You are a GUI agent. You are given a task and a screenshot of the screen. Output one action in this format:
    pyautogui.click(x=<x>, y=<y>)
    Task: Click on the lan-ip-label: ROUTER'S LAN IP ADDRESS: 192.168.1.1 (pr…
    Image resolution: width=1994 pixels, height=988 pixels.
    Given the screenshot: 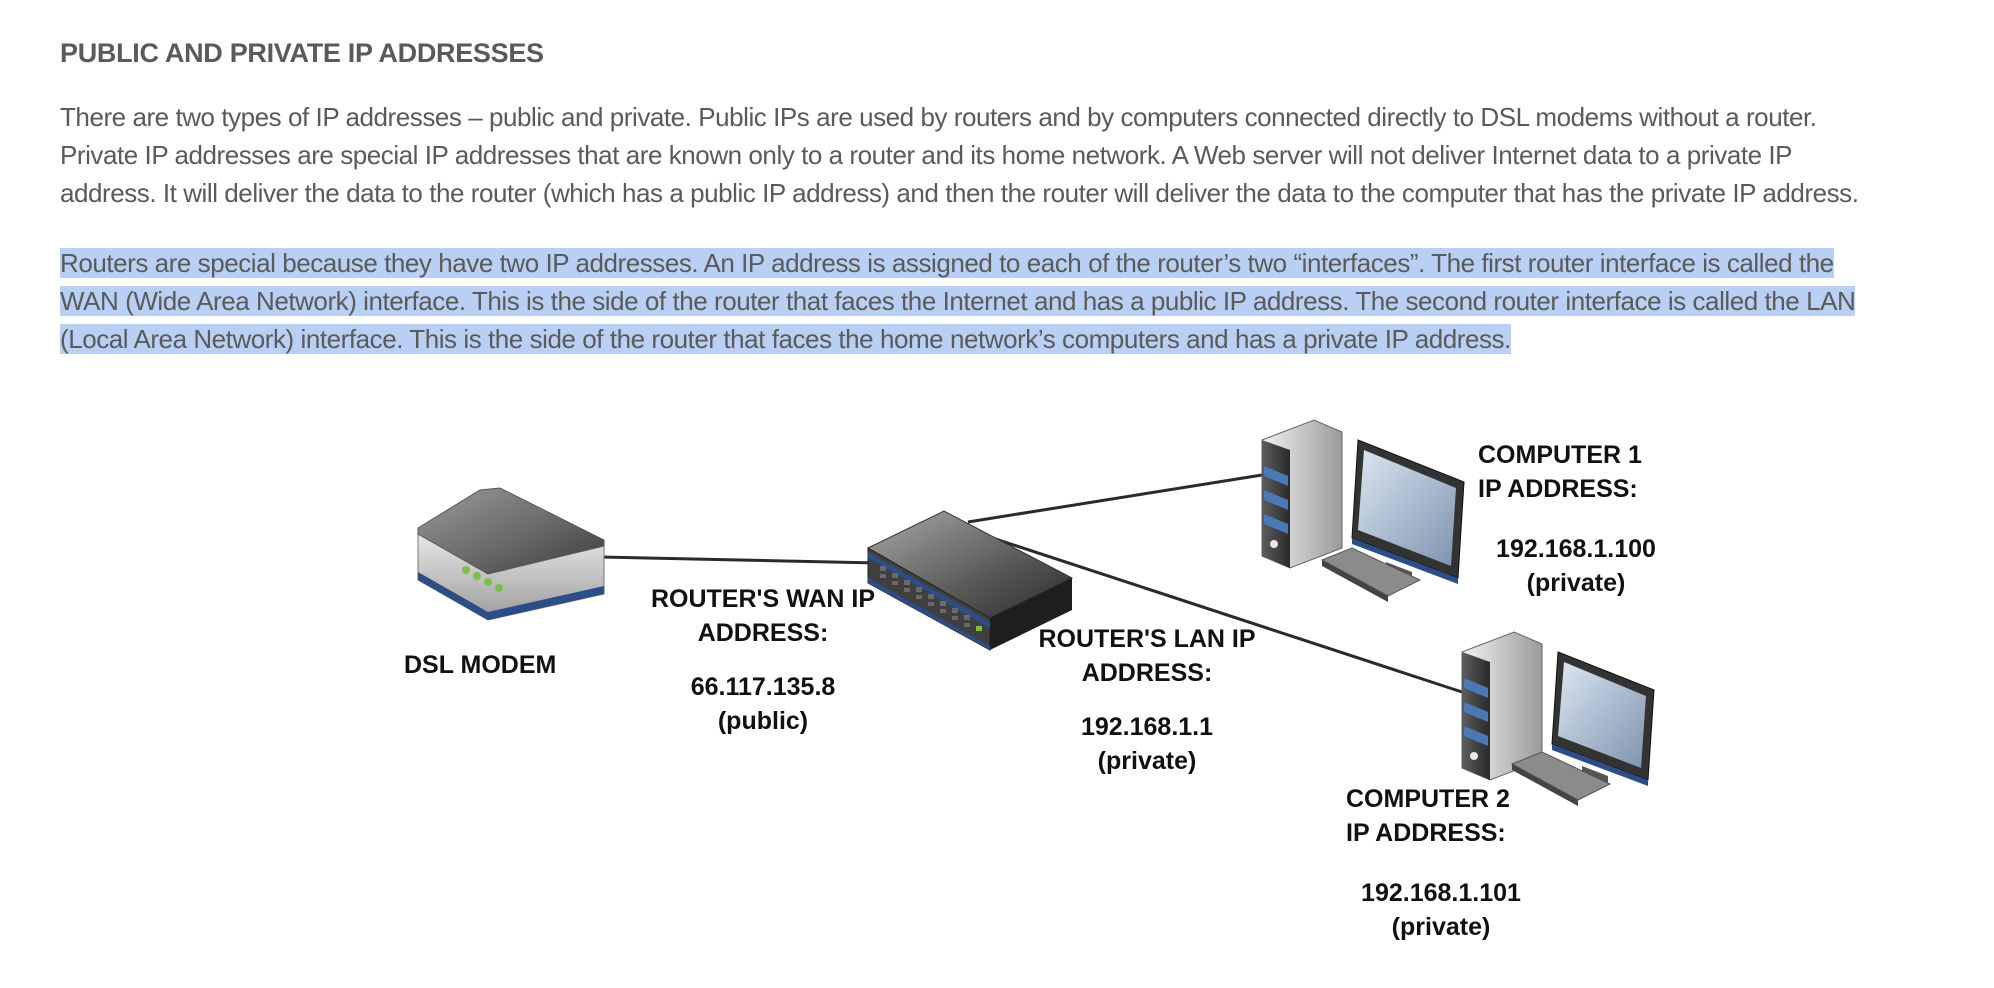 What is the action you would take?
    pyautogui.click(x=1147, y=700)
    